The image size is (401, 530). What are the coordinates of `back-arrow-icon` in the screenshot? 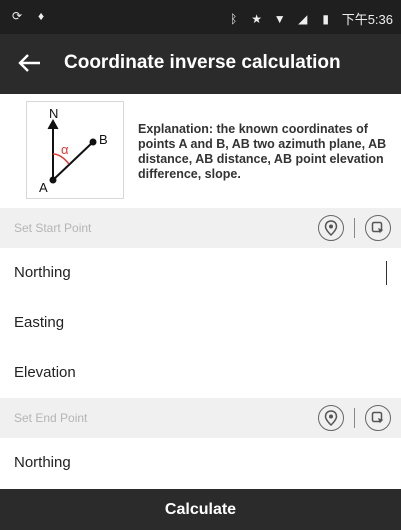 It's located at (30, 63).